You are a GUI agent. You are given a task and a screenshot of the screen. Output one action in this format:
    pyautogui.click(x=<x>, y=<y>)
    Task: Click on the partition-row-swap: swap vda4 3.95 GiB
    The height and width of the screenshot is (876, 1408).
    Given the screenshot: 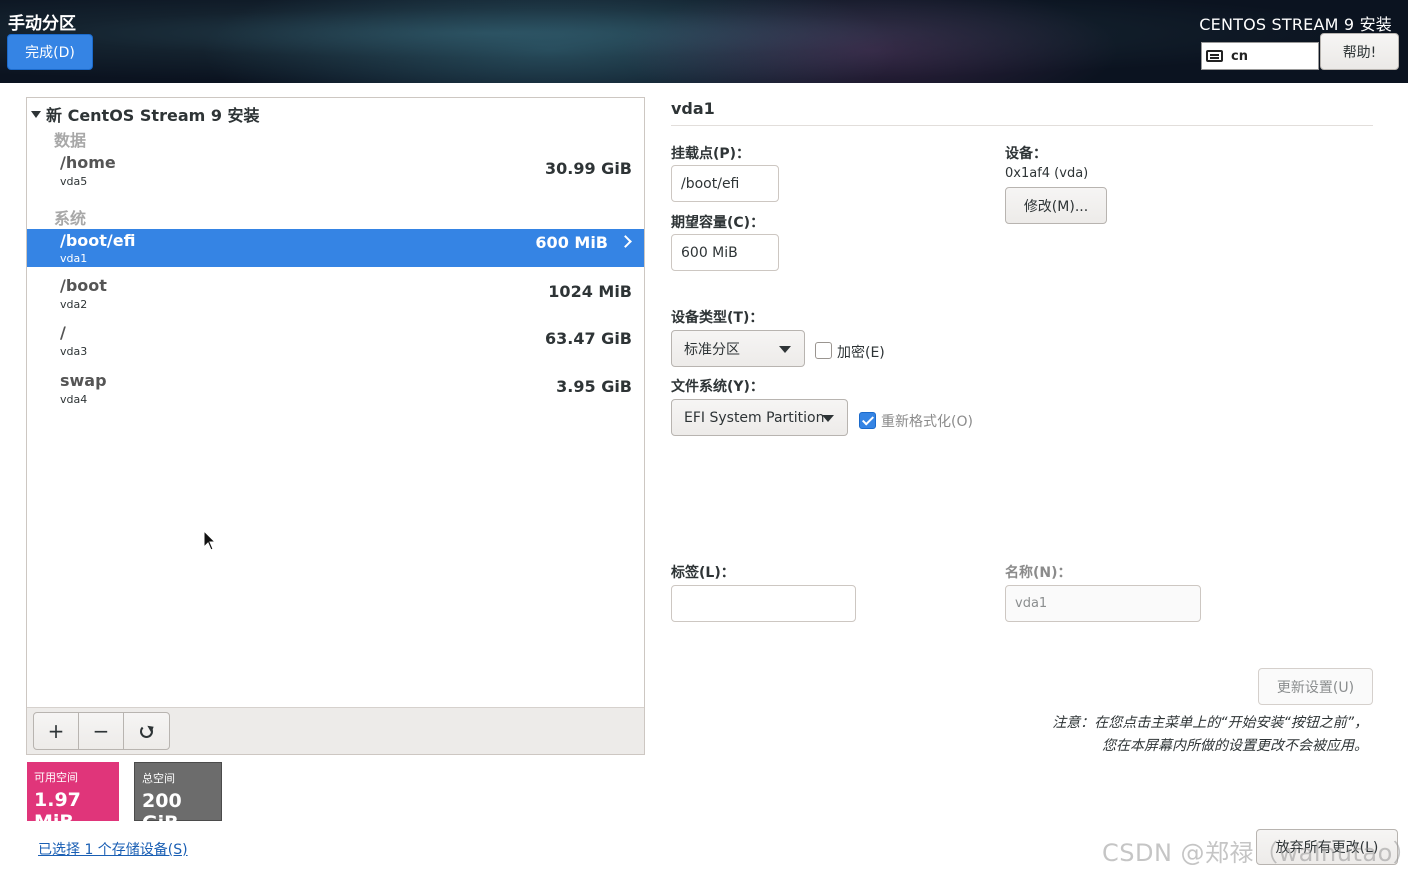 What is the action you would take?
    pyautogui.click(x=335, y=390)
    